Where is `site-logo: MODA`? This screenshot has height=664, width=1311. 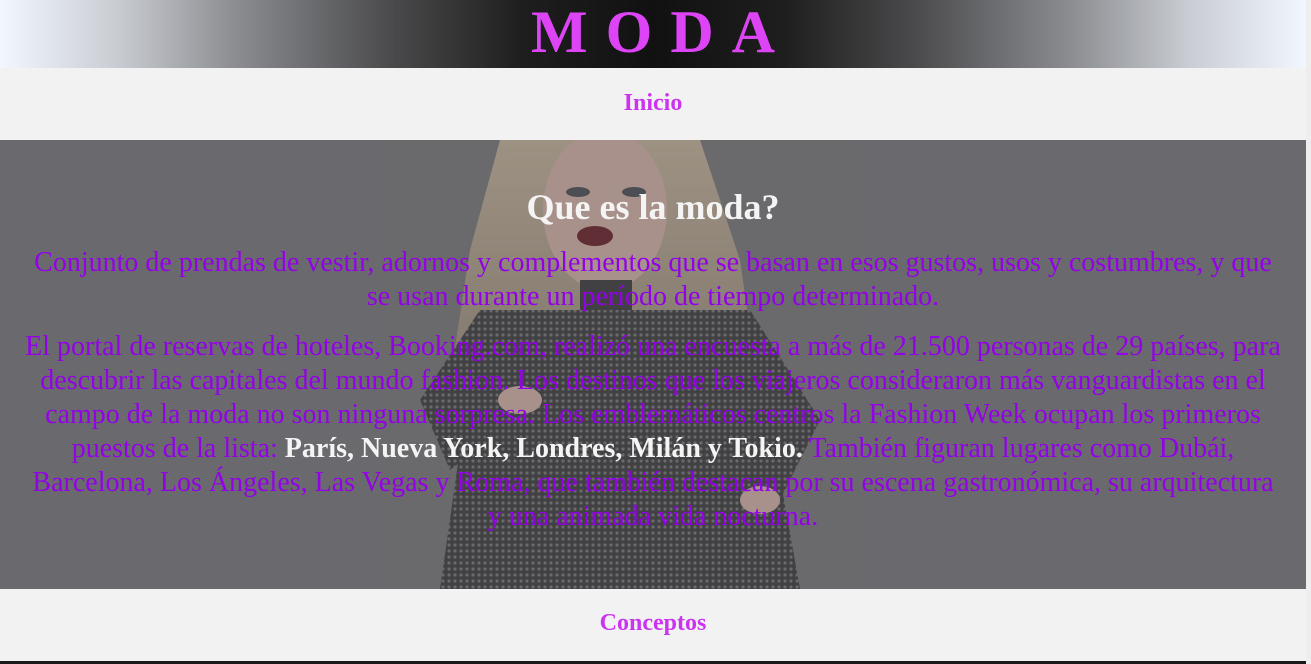 site-logo: MODA is located at coordinates (653, 34).